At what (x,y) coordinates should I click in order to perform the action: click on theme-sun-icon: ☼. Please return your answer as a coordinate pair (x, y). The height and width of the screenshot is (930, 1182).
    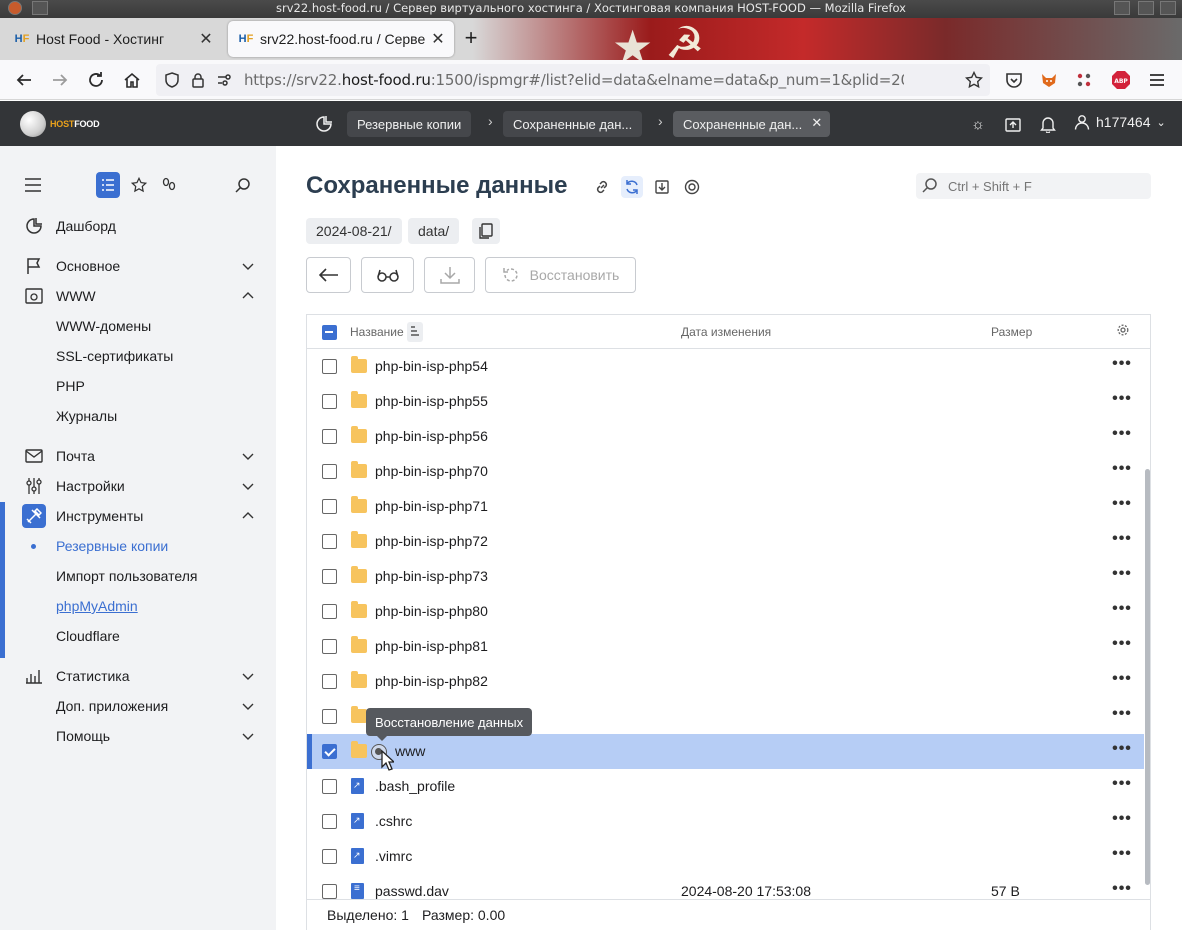
    Looking at the image, I should click on (978, 124).